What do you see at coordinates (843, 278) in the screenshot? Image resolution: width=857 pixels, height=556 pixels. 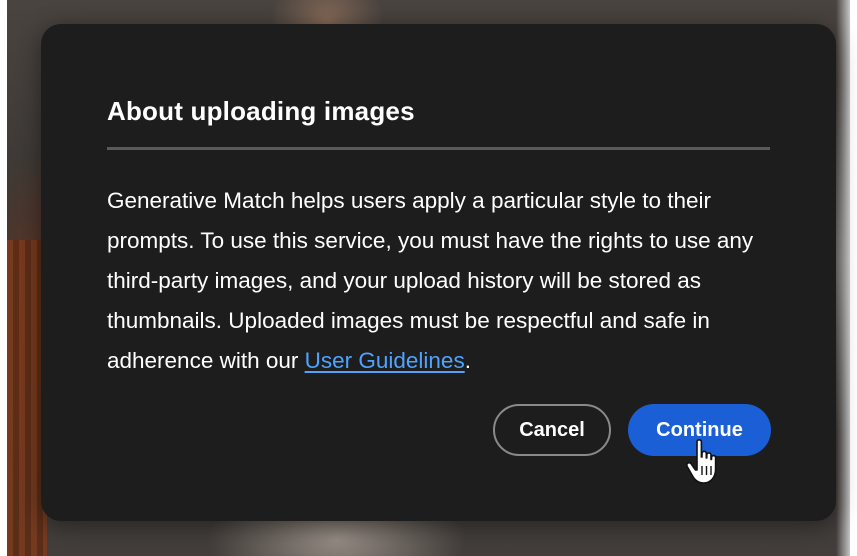 I see `background-edge` at bounding box center [843, 278].